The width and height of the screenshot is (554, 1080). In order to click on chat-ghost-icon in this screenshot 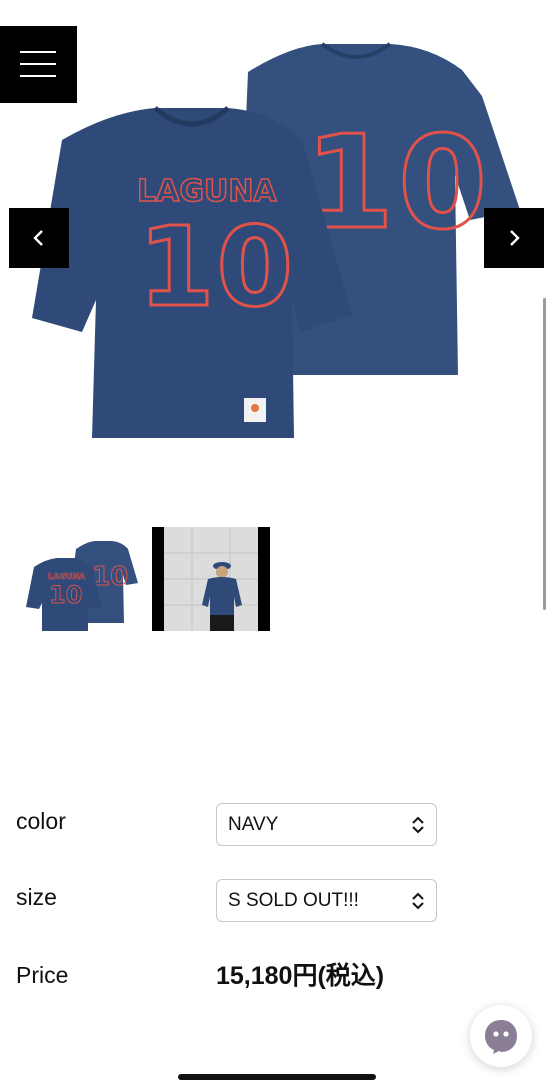, I will do `click(501, 1037)`.